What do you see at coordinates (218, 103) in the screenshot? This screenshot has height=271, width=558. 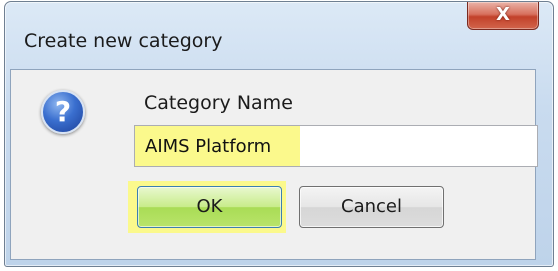 I see `category-name-label: Category Name` at bounding box center [218, 103].